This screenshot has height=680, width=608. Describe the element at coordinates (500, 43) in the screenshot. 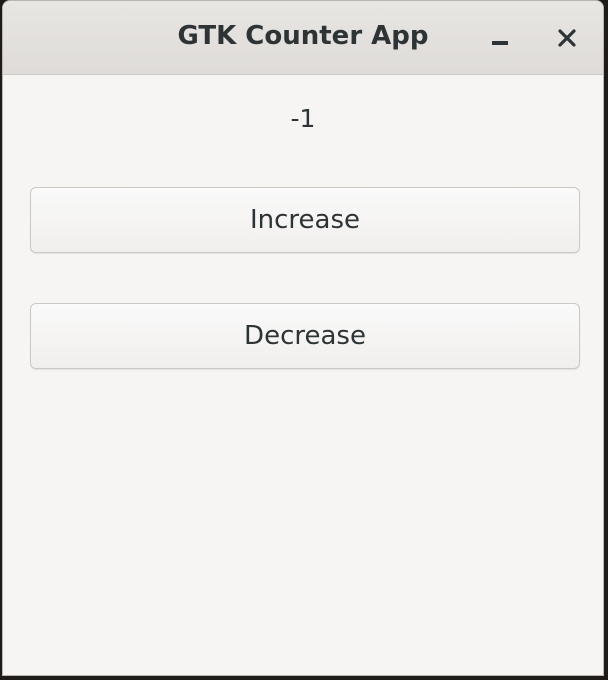

I see `minimize-icon` at that location.